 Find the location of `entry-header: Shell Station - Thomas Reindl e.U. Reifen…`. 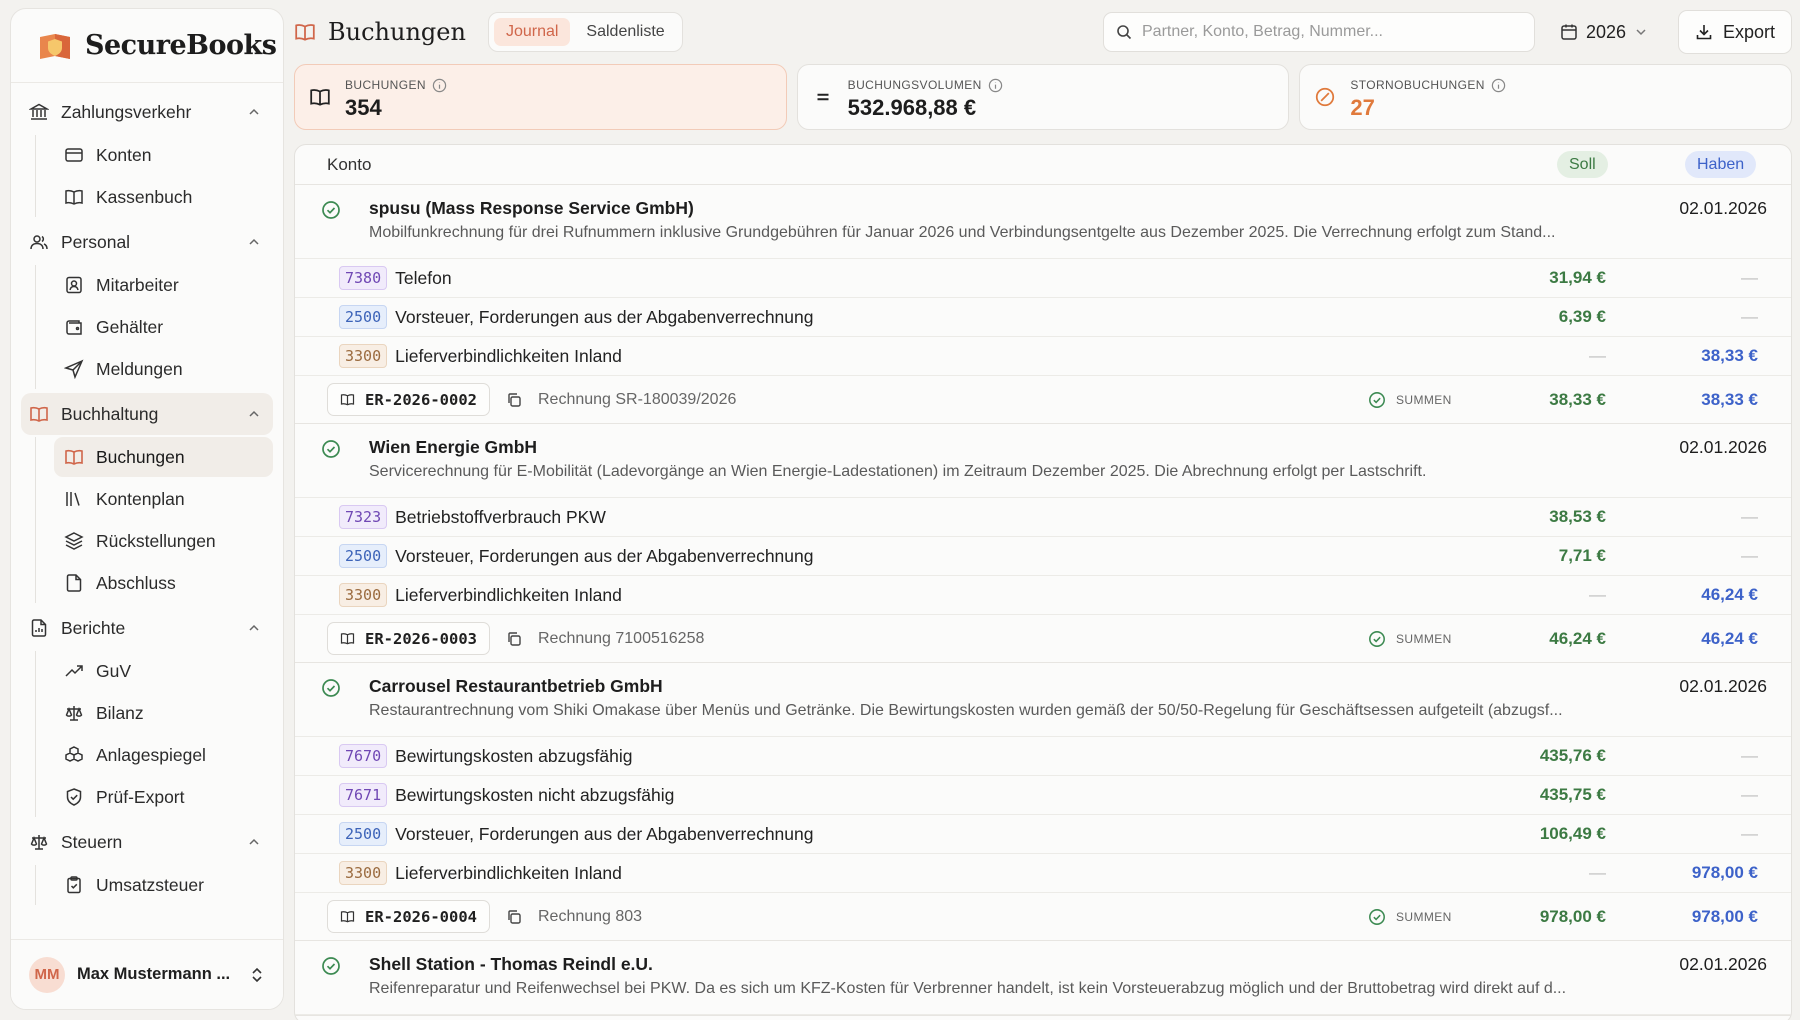

entry-header: Shell Station - Thomas Reindl e.U. Reifen… is located at coordinates (1043, 978).